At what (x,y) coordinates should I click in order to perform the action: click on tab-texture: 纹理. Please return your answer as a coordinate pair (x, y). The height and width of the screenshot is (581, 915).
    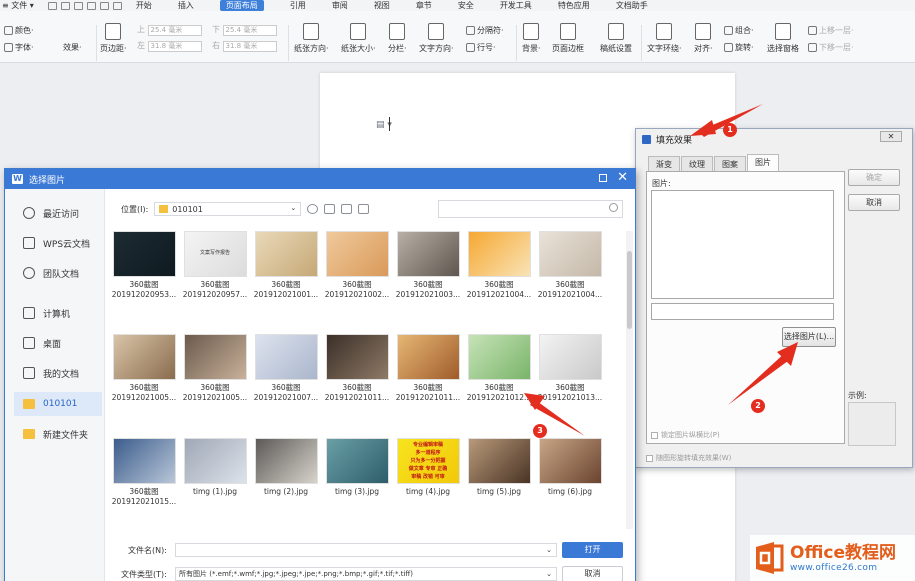
    Looking at the image, I should click on (697, 164).